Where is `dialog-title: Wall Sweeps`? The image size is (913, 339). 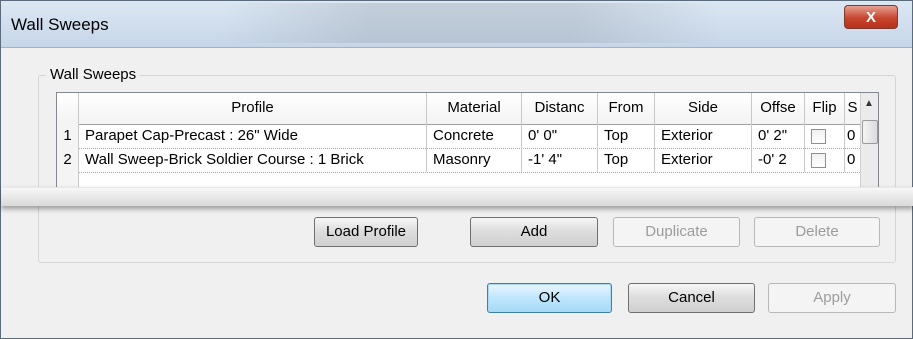 dialog-title: Wall Sweeps is located at coordinates (60, 24).